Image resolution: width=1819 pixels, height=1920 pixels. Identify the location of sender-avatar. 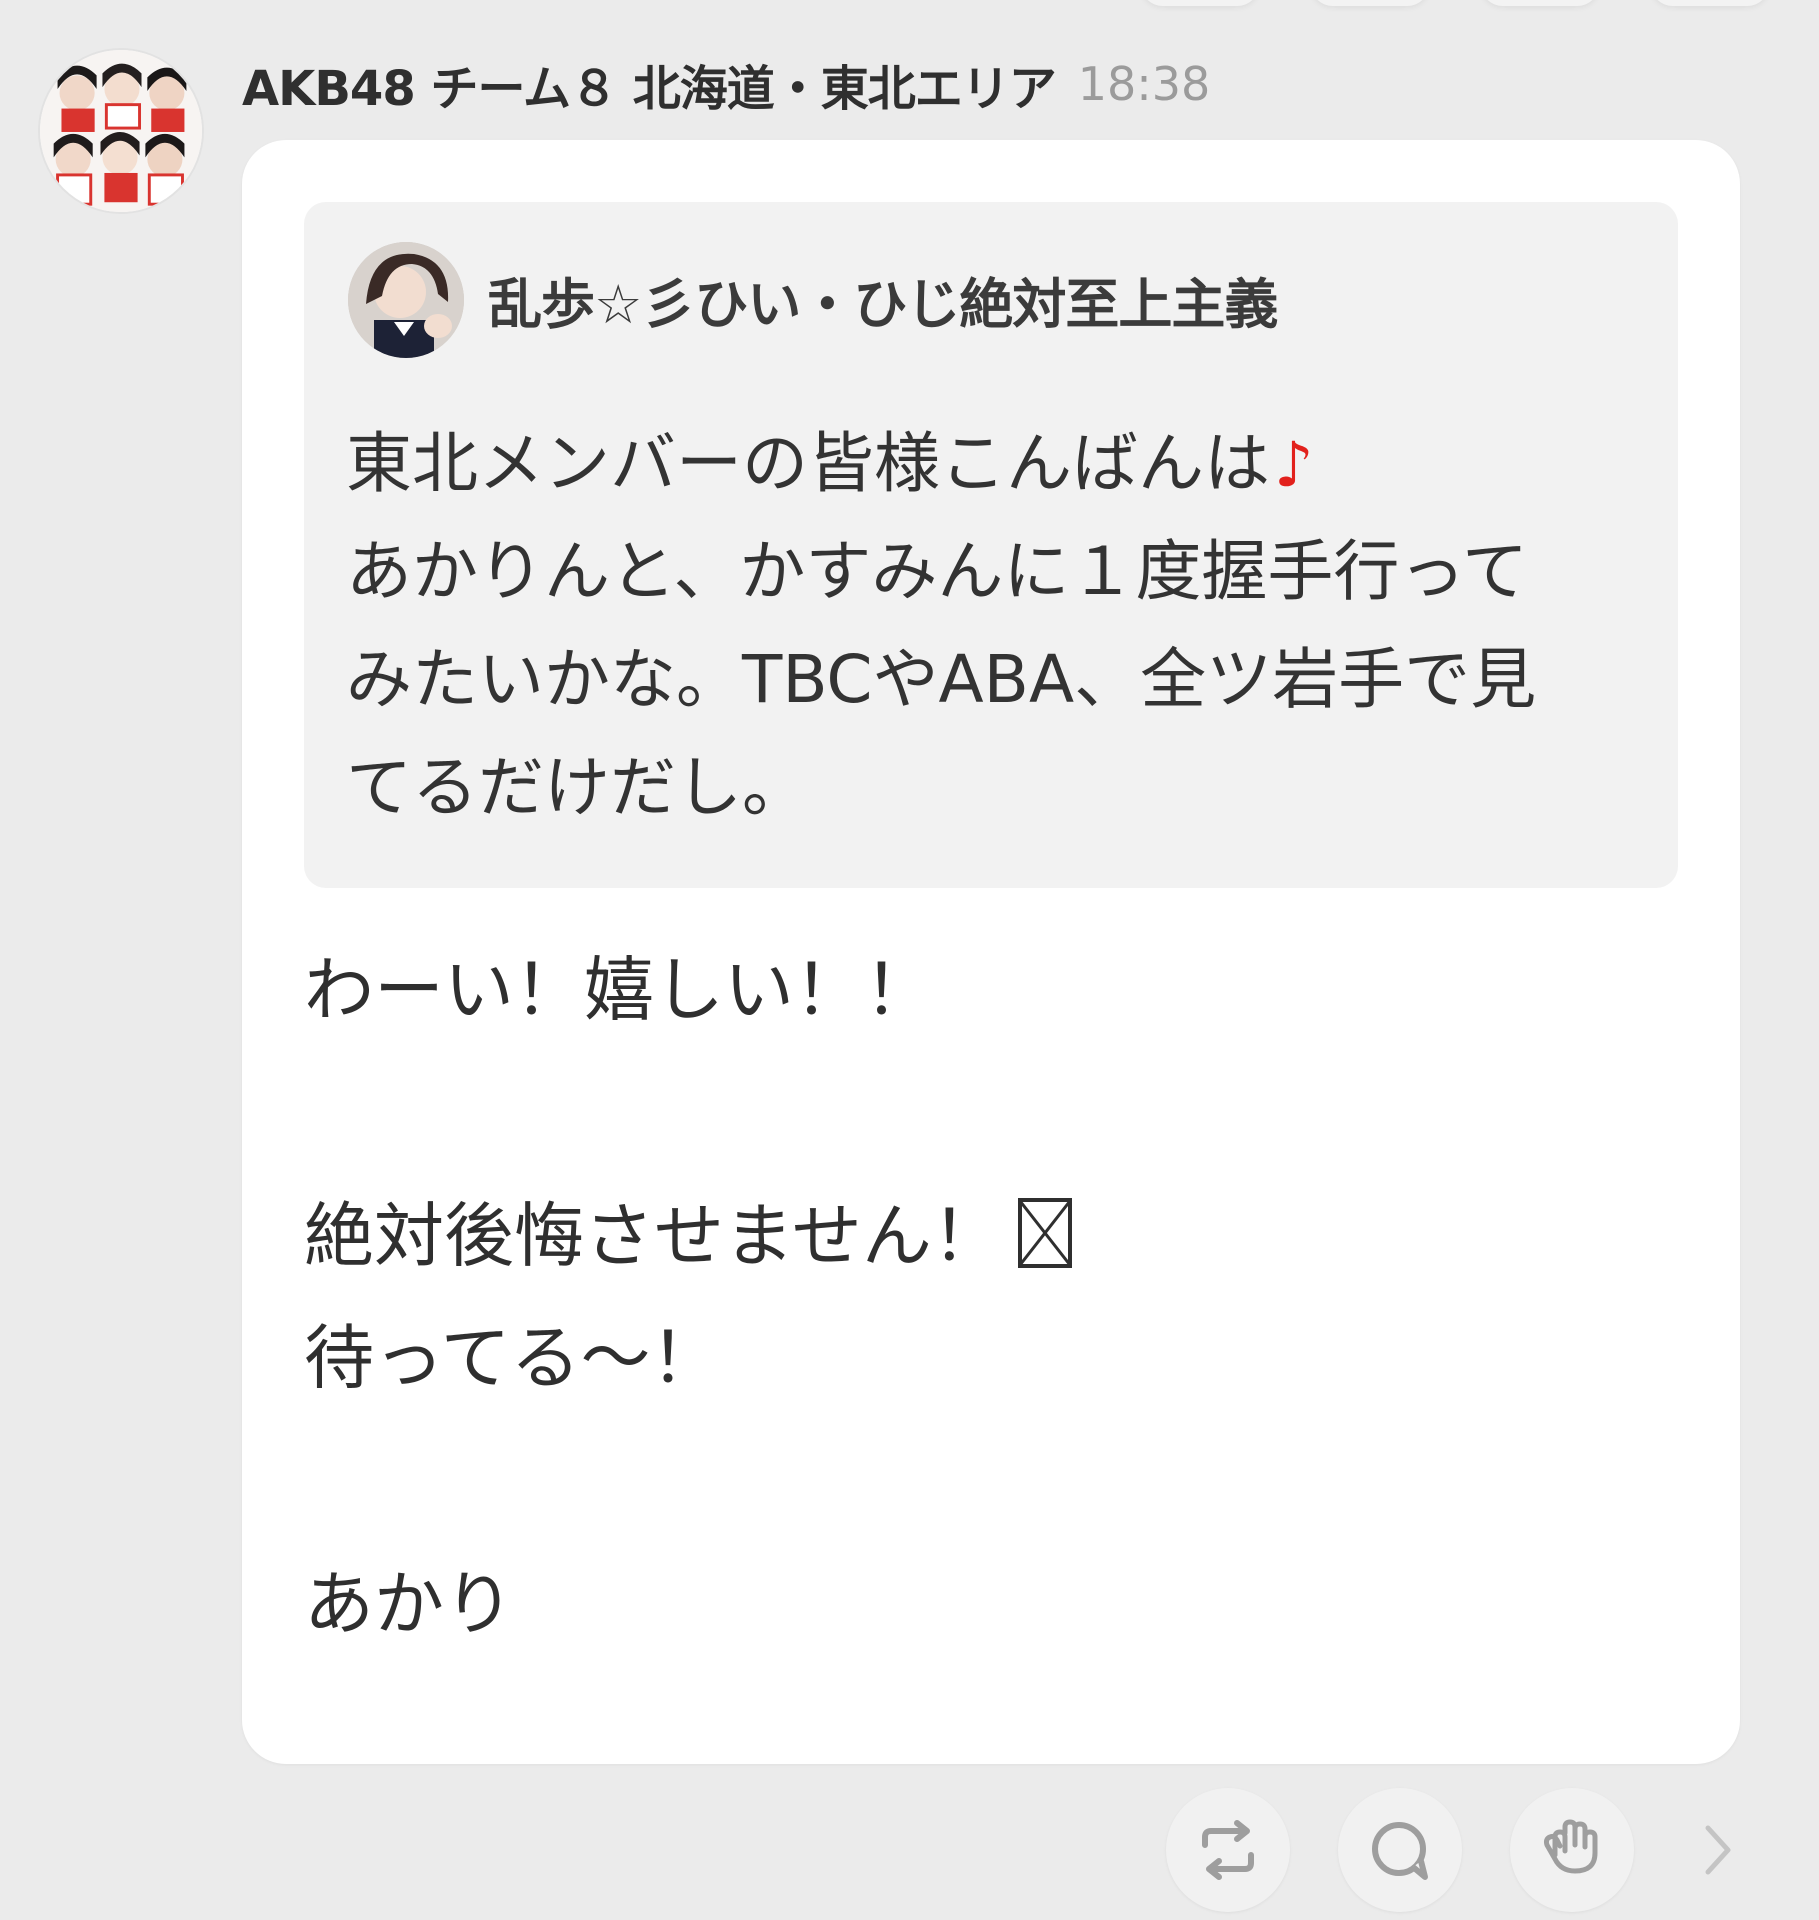
(121, 131).